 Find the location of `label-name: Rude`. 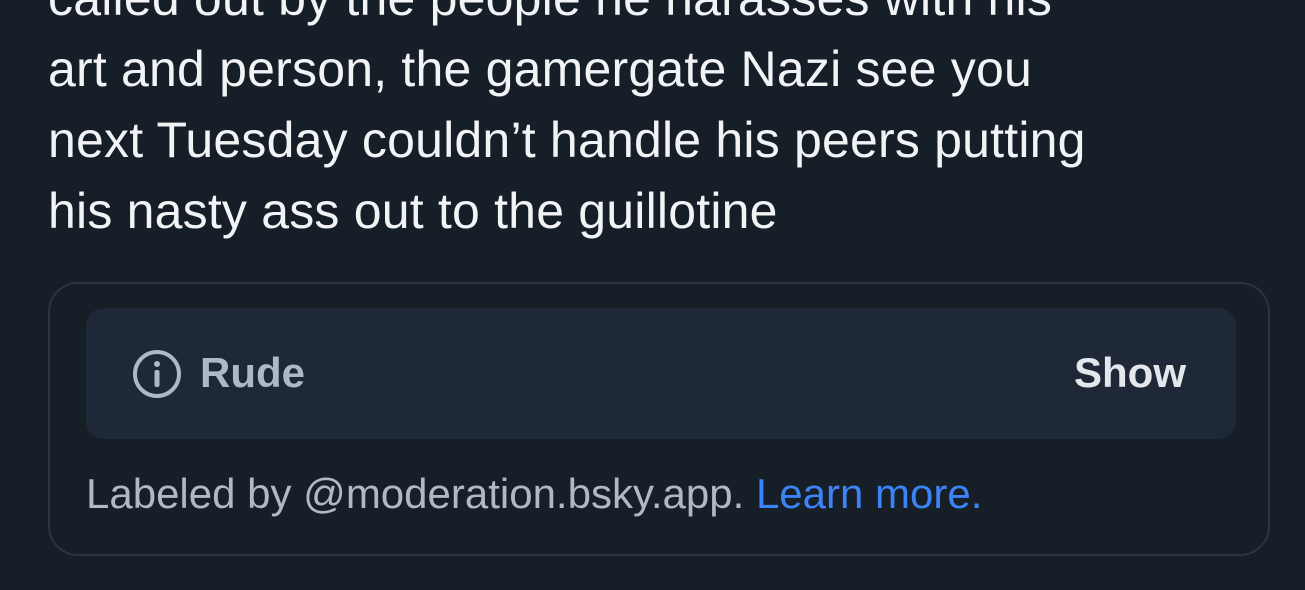

label-name: Rude is located at coordinates (252, 372).